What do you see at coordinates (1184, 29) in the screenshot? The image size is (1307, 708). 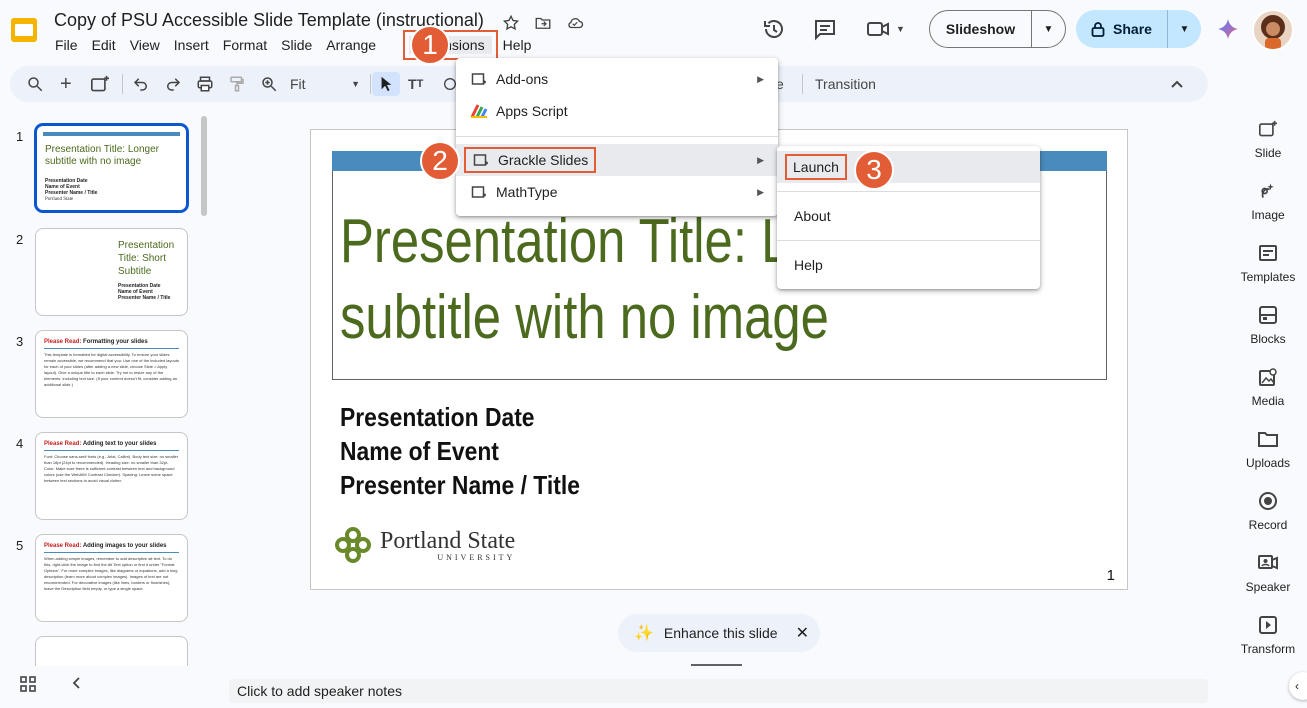 I see `share-dropdown-chevron-icon: ▼` at bounding box center [1184, 29].